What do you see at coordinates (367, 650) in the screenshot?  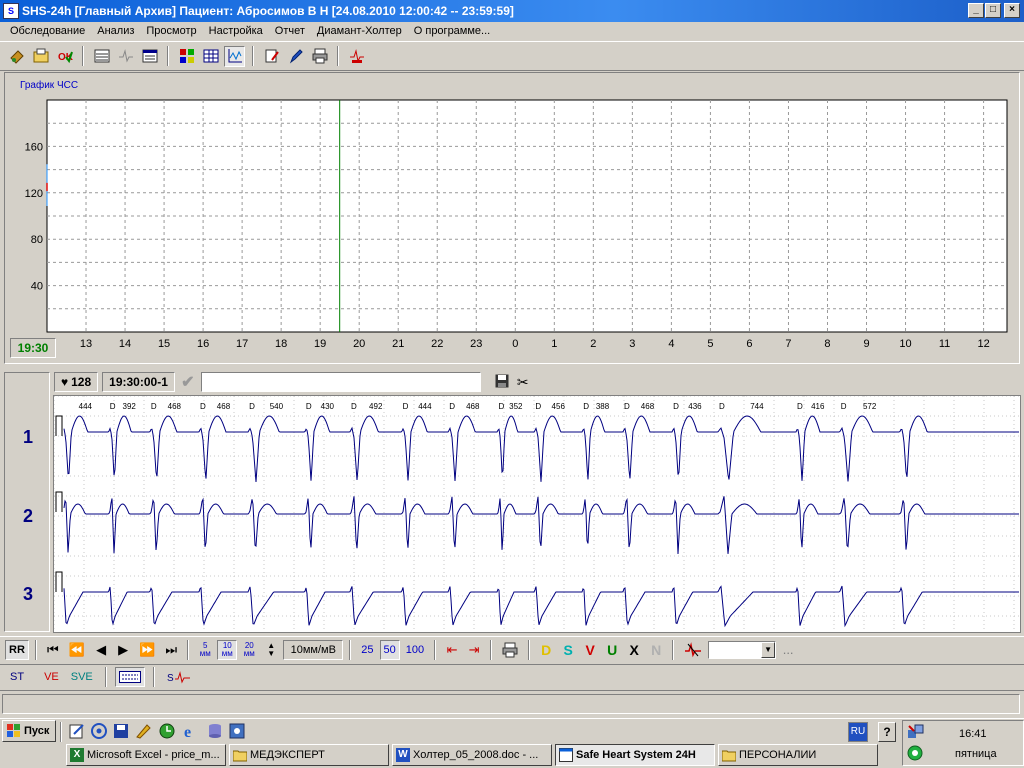 I see `zoom-25-button: 25` at bounding box center [367, 650].